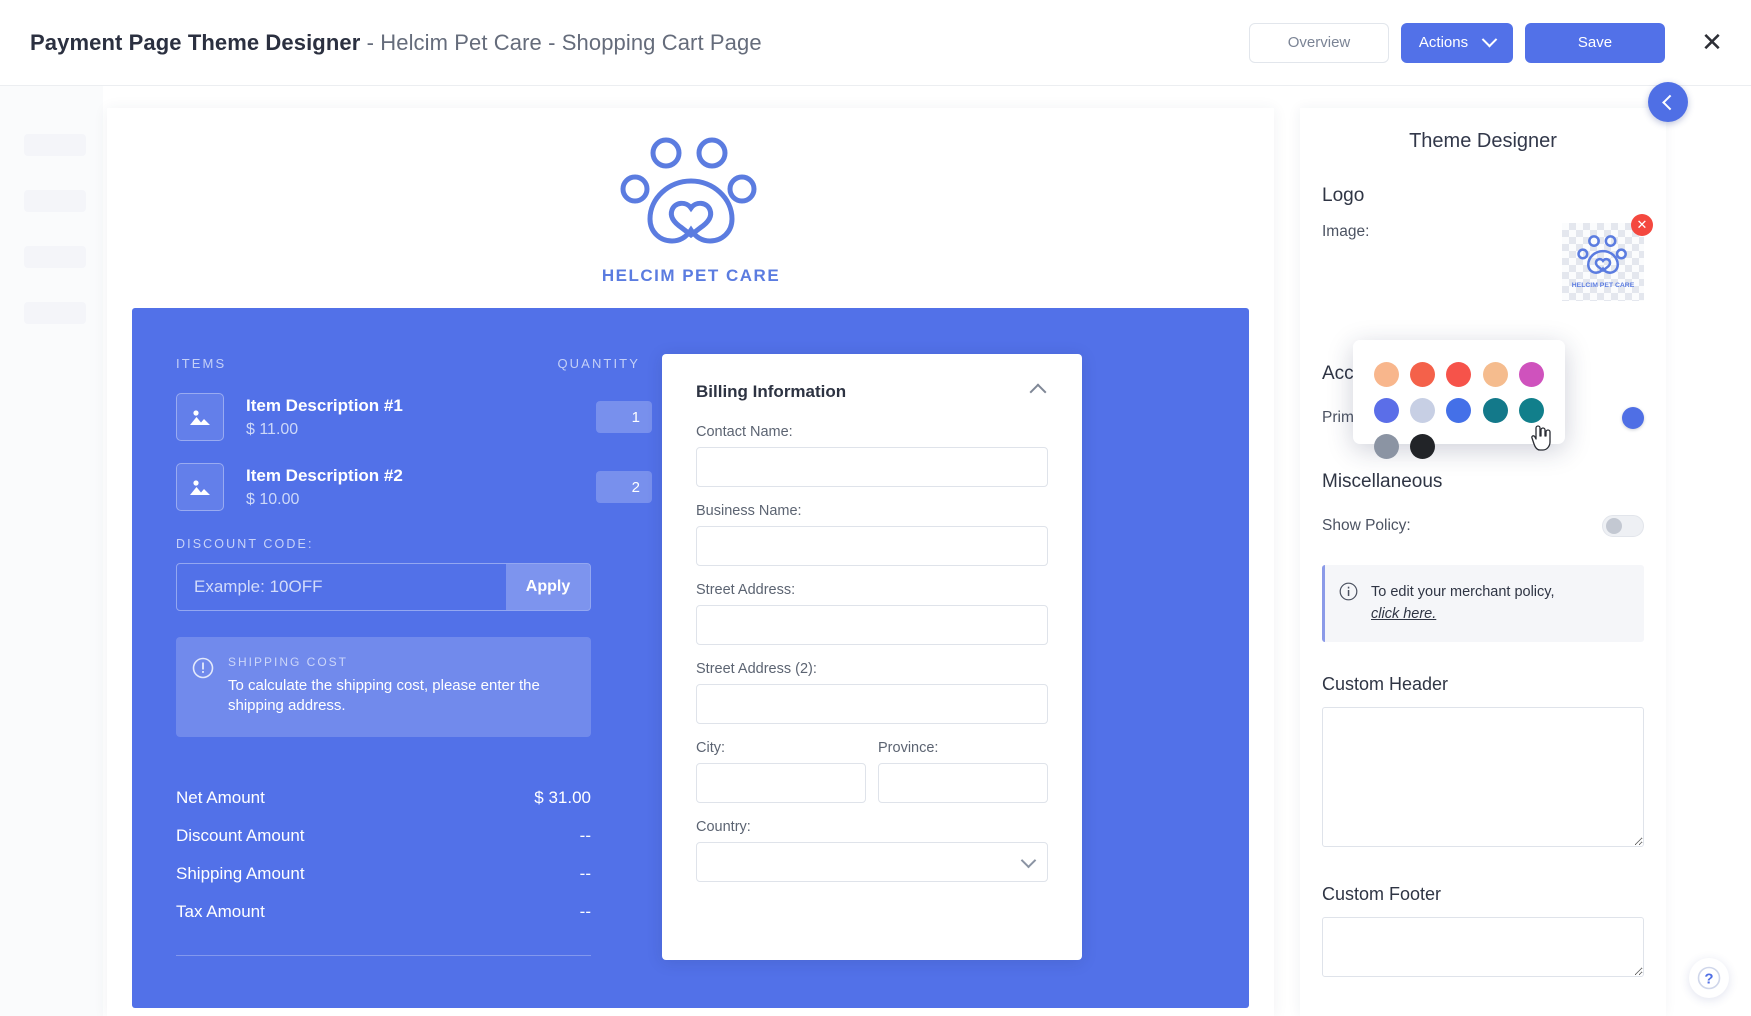 Image resolution: width=1751 pixels, height=1016 pixels. What do you see at coordinates (1642, 225) in the screenshot?
I see `remove-logo-icon: ✕` at bounding box center [1642, 225].